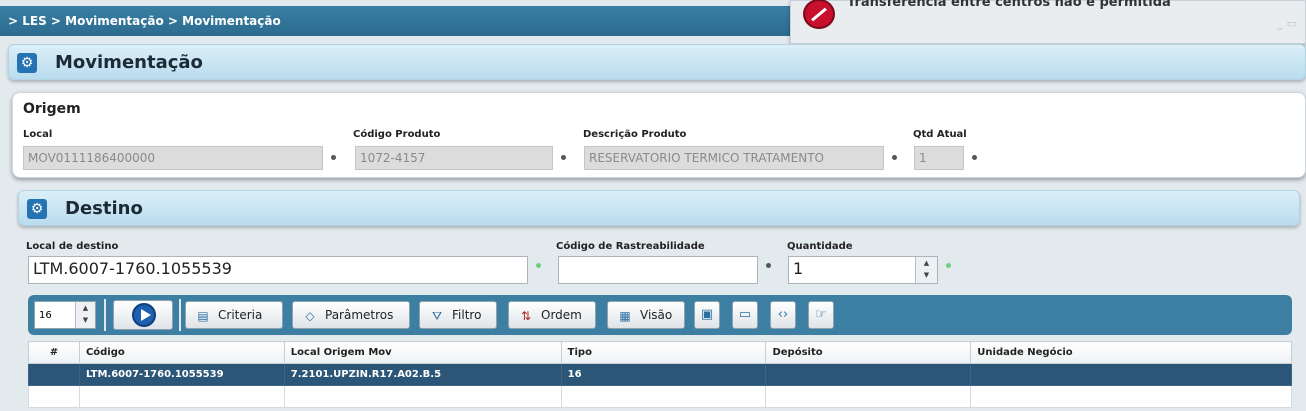  What do you see at coordinates (38, 134) in the screenshot?
I see `local-label: Local` at bounding box center [38, 134].